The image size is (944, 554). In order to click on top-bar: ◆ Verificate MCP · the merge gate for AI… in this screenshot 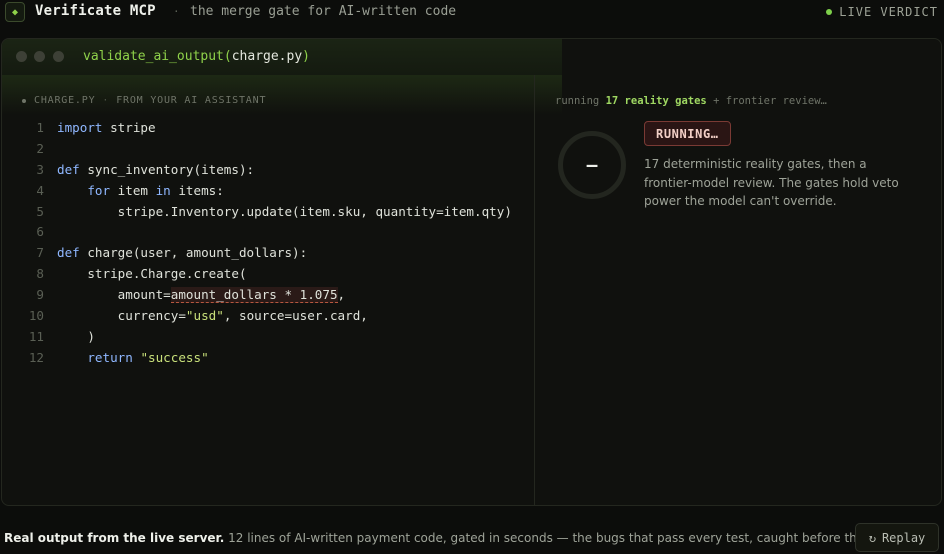, I will do `click(472, 13)`.